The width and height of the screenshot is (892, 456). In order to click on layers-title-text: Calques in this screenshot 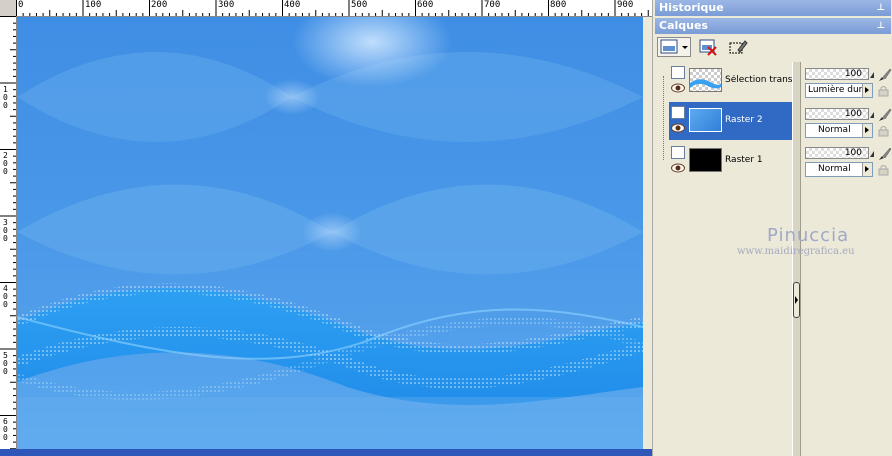, I will do `click(683, 25)`.